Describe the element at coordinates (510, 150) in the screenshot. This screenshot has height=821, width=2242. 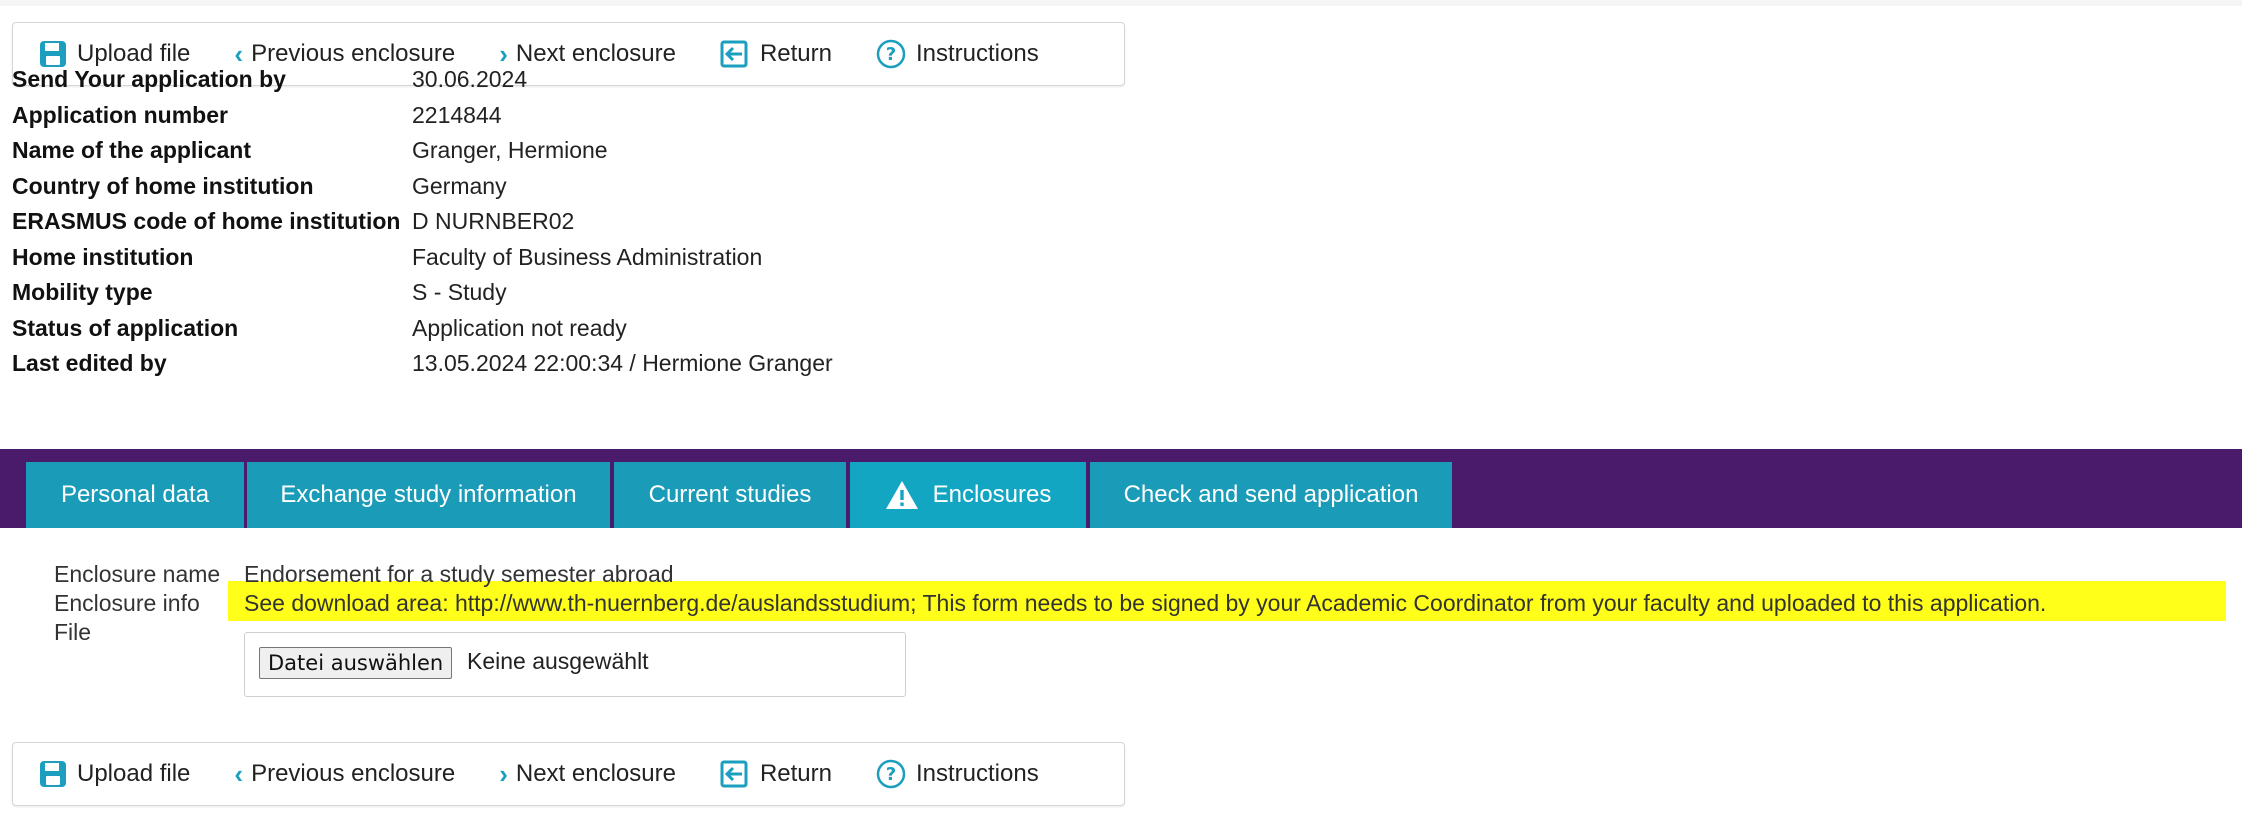
I see `info-value: Granger, Hermione` at that location.